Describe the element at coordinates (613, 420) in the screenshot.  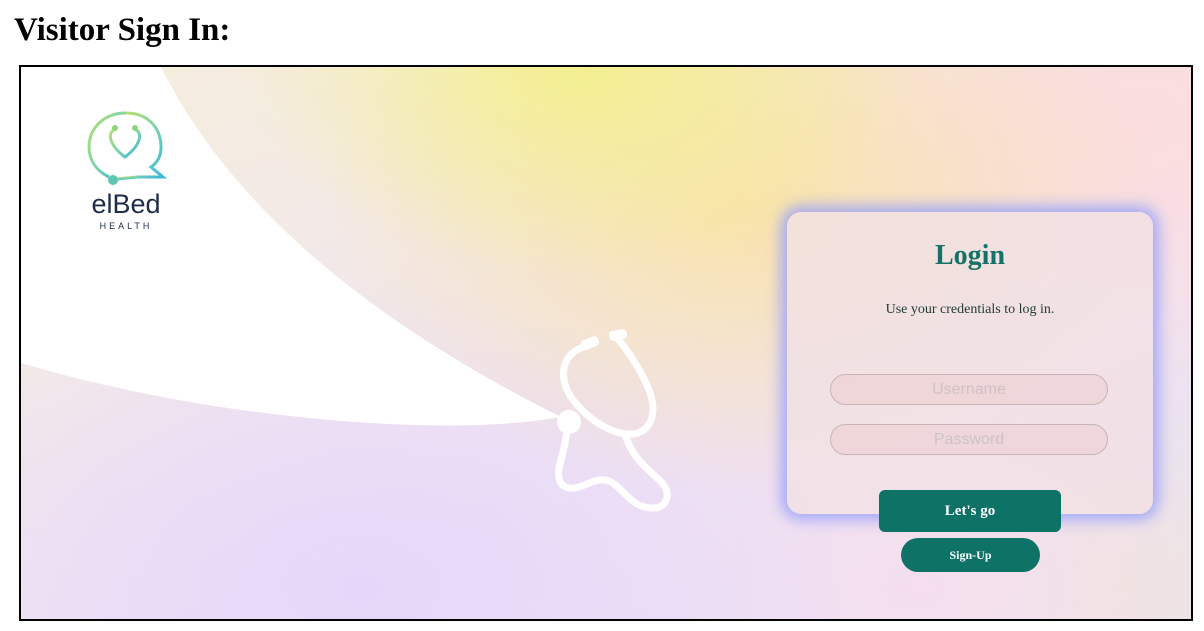
I see `stethoscope-icon` at that location.